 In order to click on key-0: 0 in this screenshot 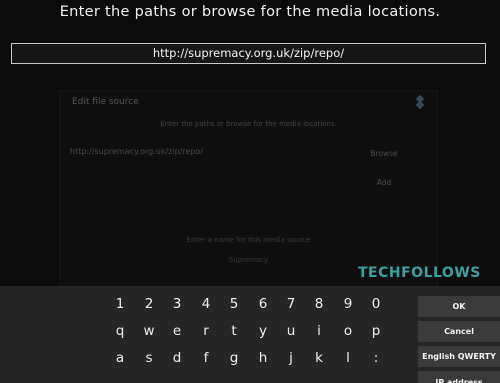, I will do `click(376, 304)`.